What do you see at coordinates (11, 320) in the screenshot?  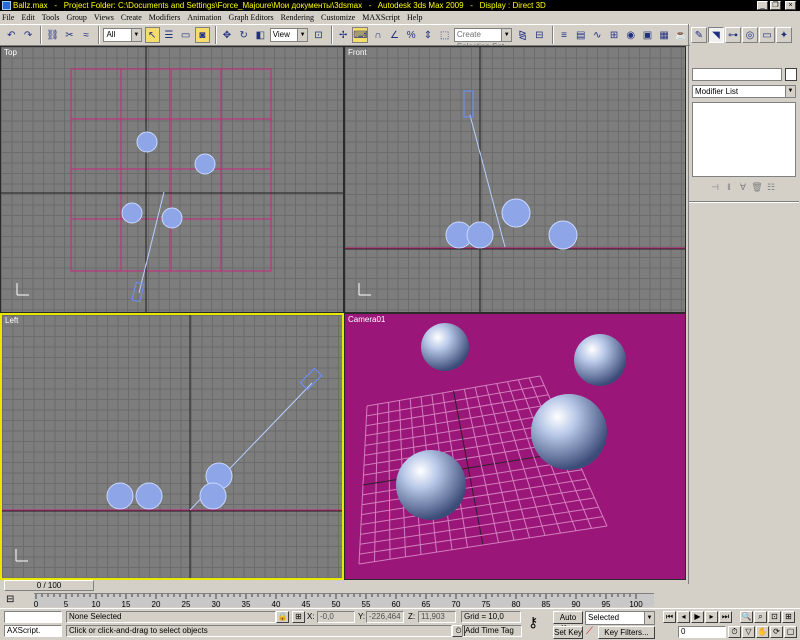 I see `viewport-label-left: Left` at bounding box center [11, 320].